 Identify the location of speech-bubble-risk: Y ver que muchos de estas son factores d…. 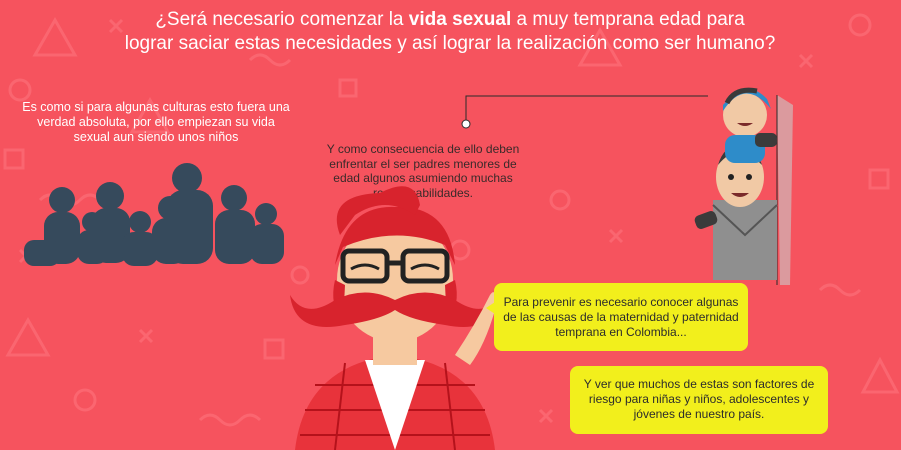
(699, 400).